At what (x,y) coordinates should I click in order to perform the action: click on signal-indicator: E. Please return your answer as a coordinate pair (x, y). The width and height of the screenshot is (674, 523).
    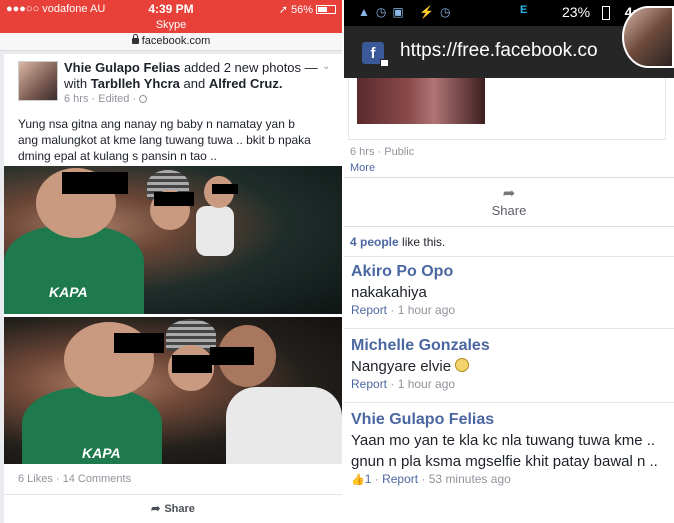
    Looking at the image, I should click on (524, 10).